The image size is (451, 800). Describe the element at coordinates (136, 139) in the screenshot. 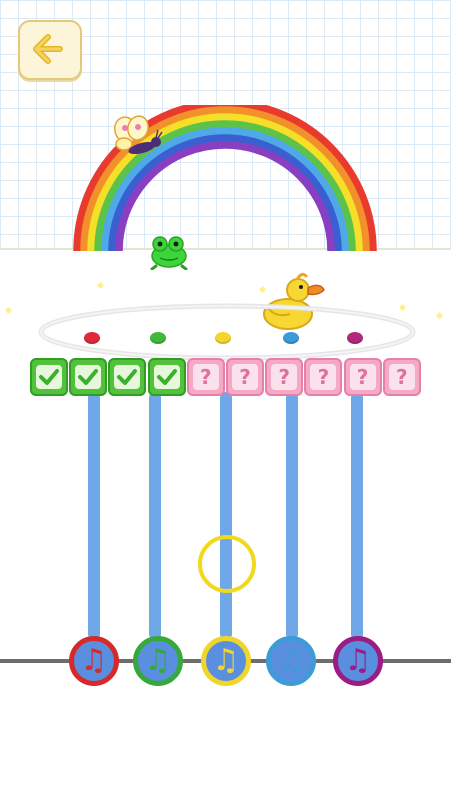

I see `butterfly-character` at that location.